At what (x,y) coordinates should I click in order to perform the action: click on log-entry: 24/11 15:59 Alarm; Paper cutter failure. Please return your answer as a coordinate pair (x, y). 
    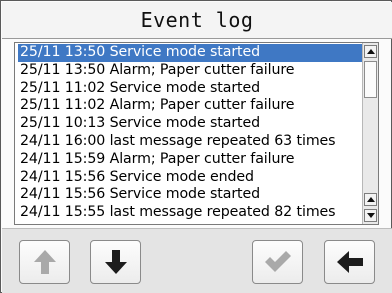
    Looking at the image, I should click on (193, 160).